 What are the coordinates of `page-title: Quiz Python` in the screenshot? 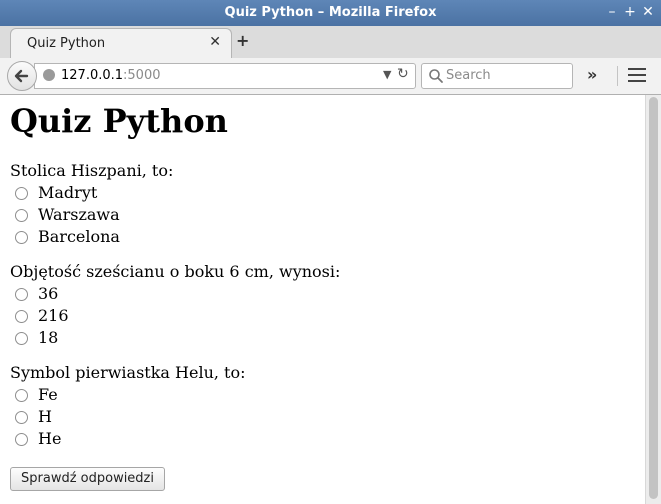 It's located at (119, 121).